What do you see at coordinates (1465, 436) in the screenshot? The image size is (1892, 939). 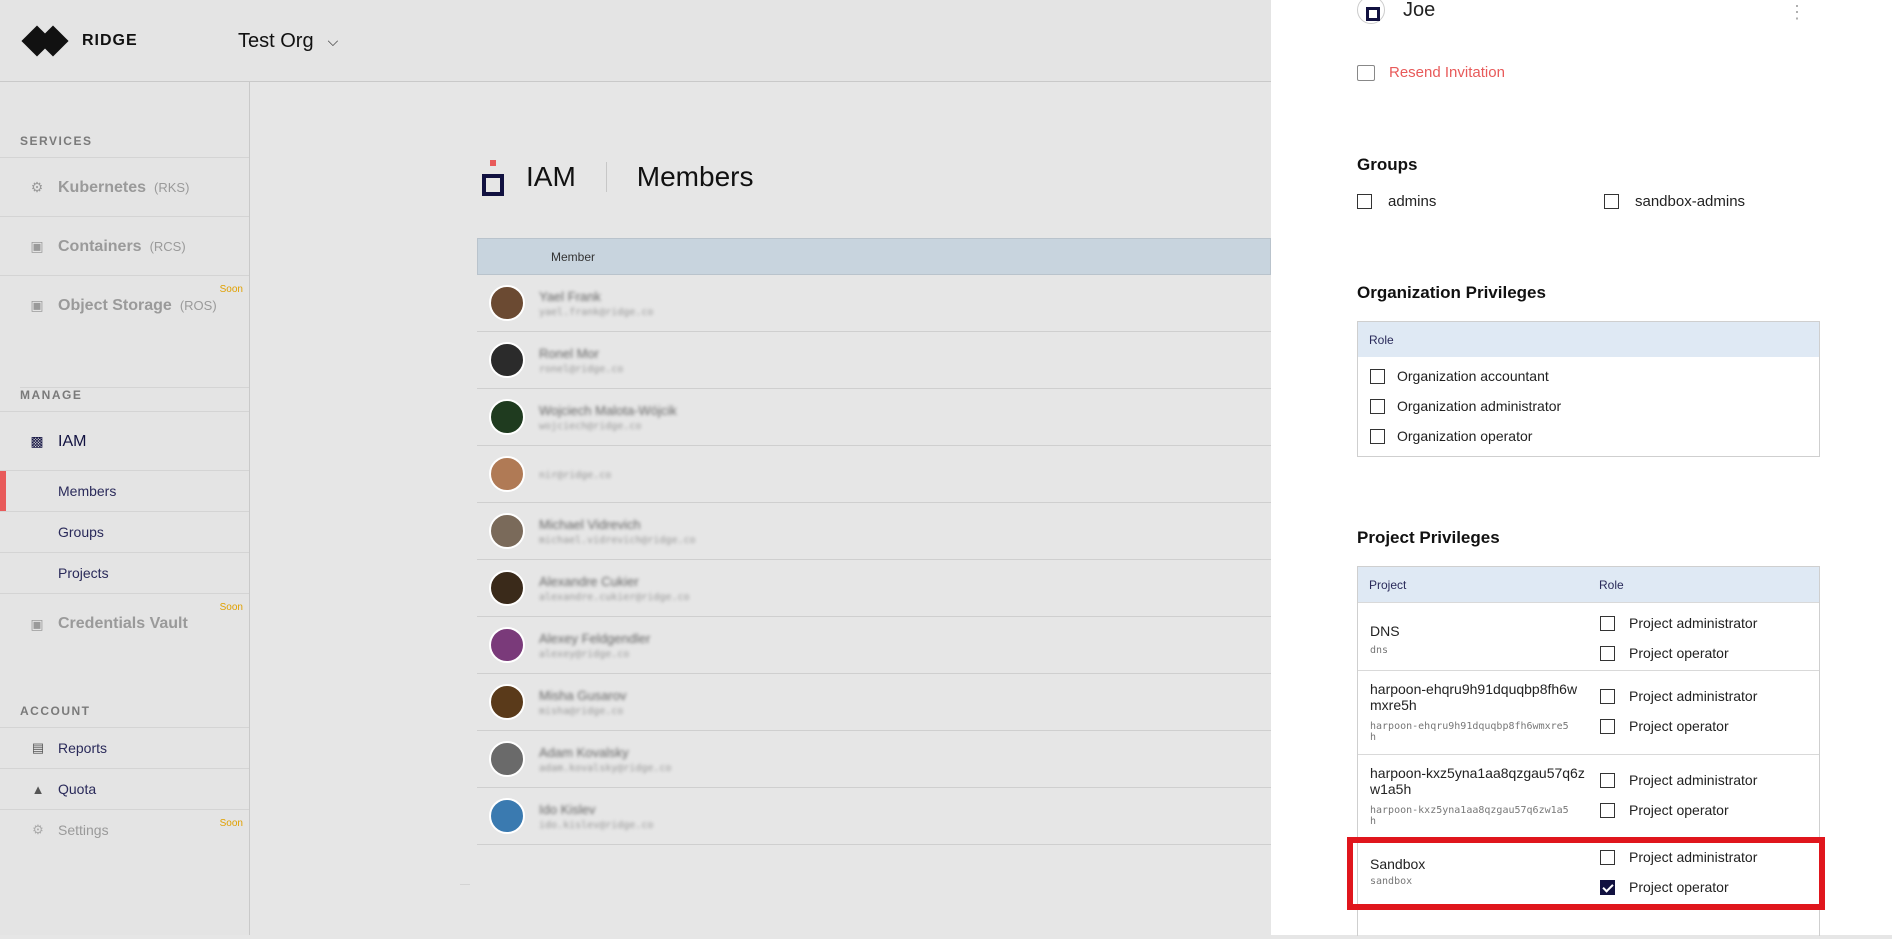 I see `role-label: Organization operator` at bounding box center [1465, 436].